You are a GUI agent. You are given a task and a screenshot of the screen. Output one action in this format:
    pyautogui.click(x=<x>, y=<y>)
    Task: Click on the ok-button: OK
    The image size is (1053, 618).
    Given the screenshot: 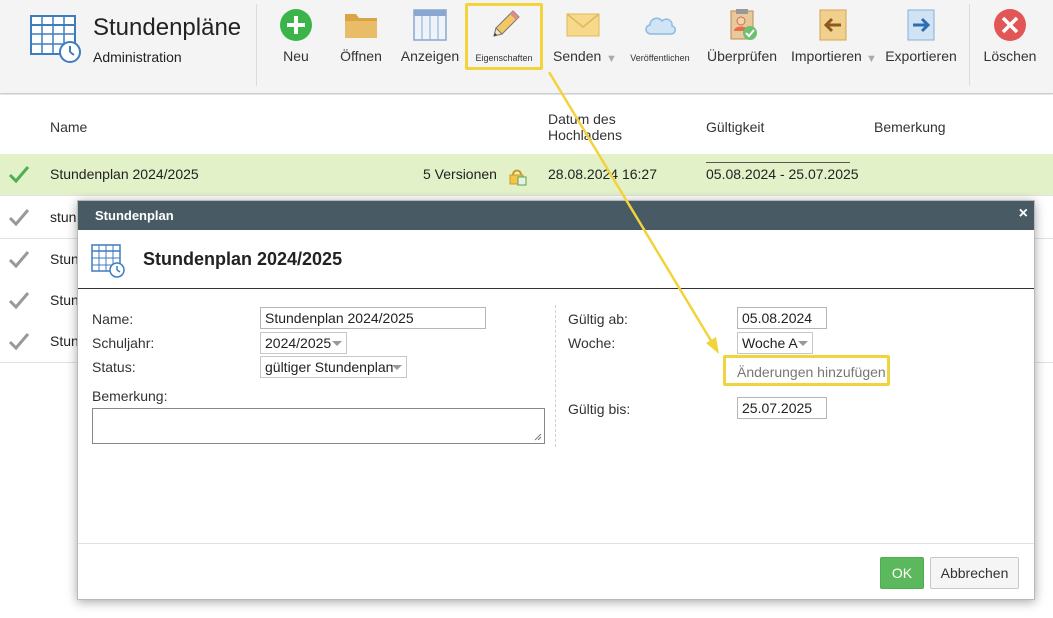 What is the action you would take?
    pyautogui.click(x=902, y=573)
    